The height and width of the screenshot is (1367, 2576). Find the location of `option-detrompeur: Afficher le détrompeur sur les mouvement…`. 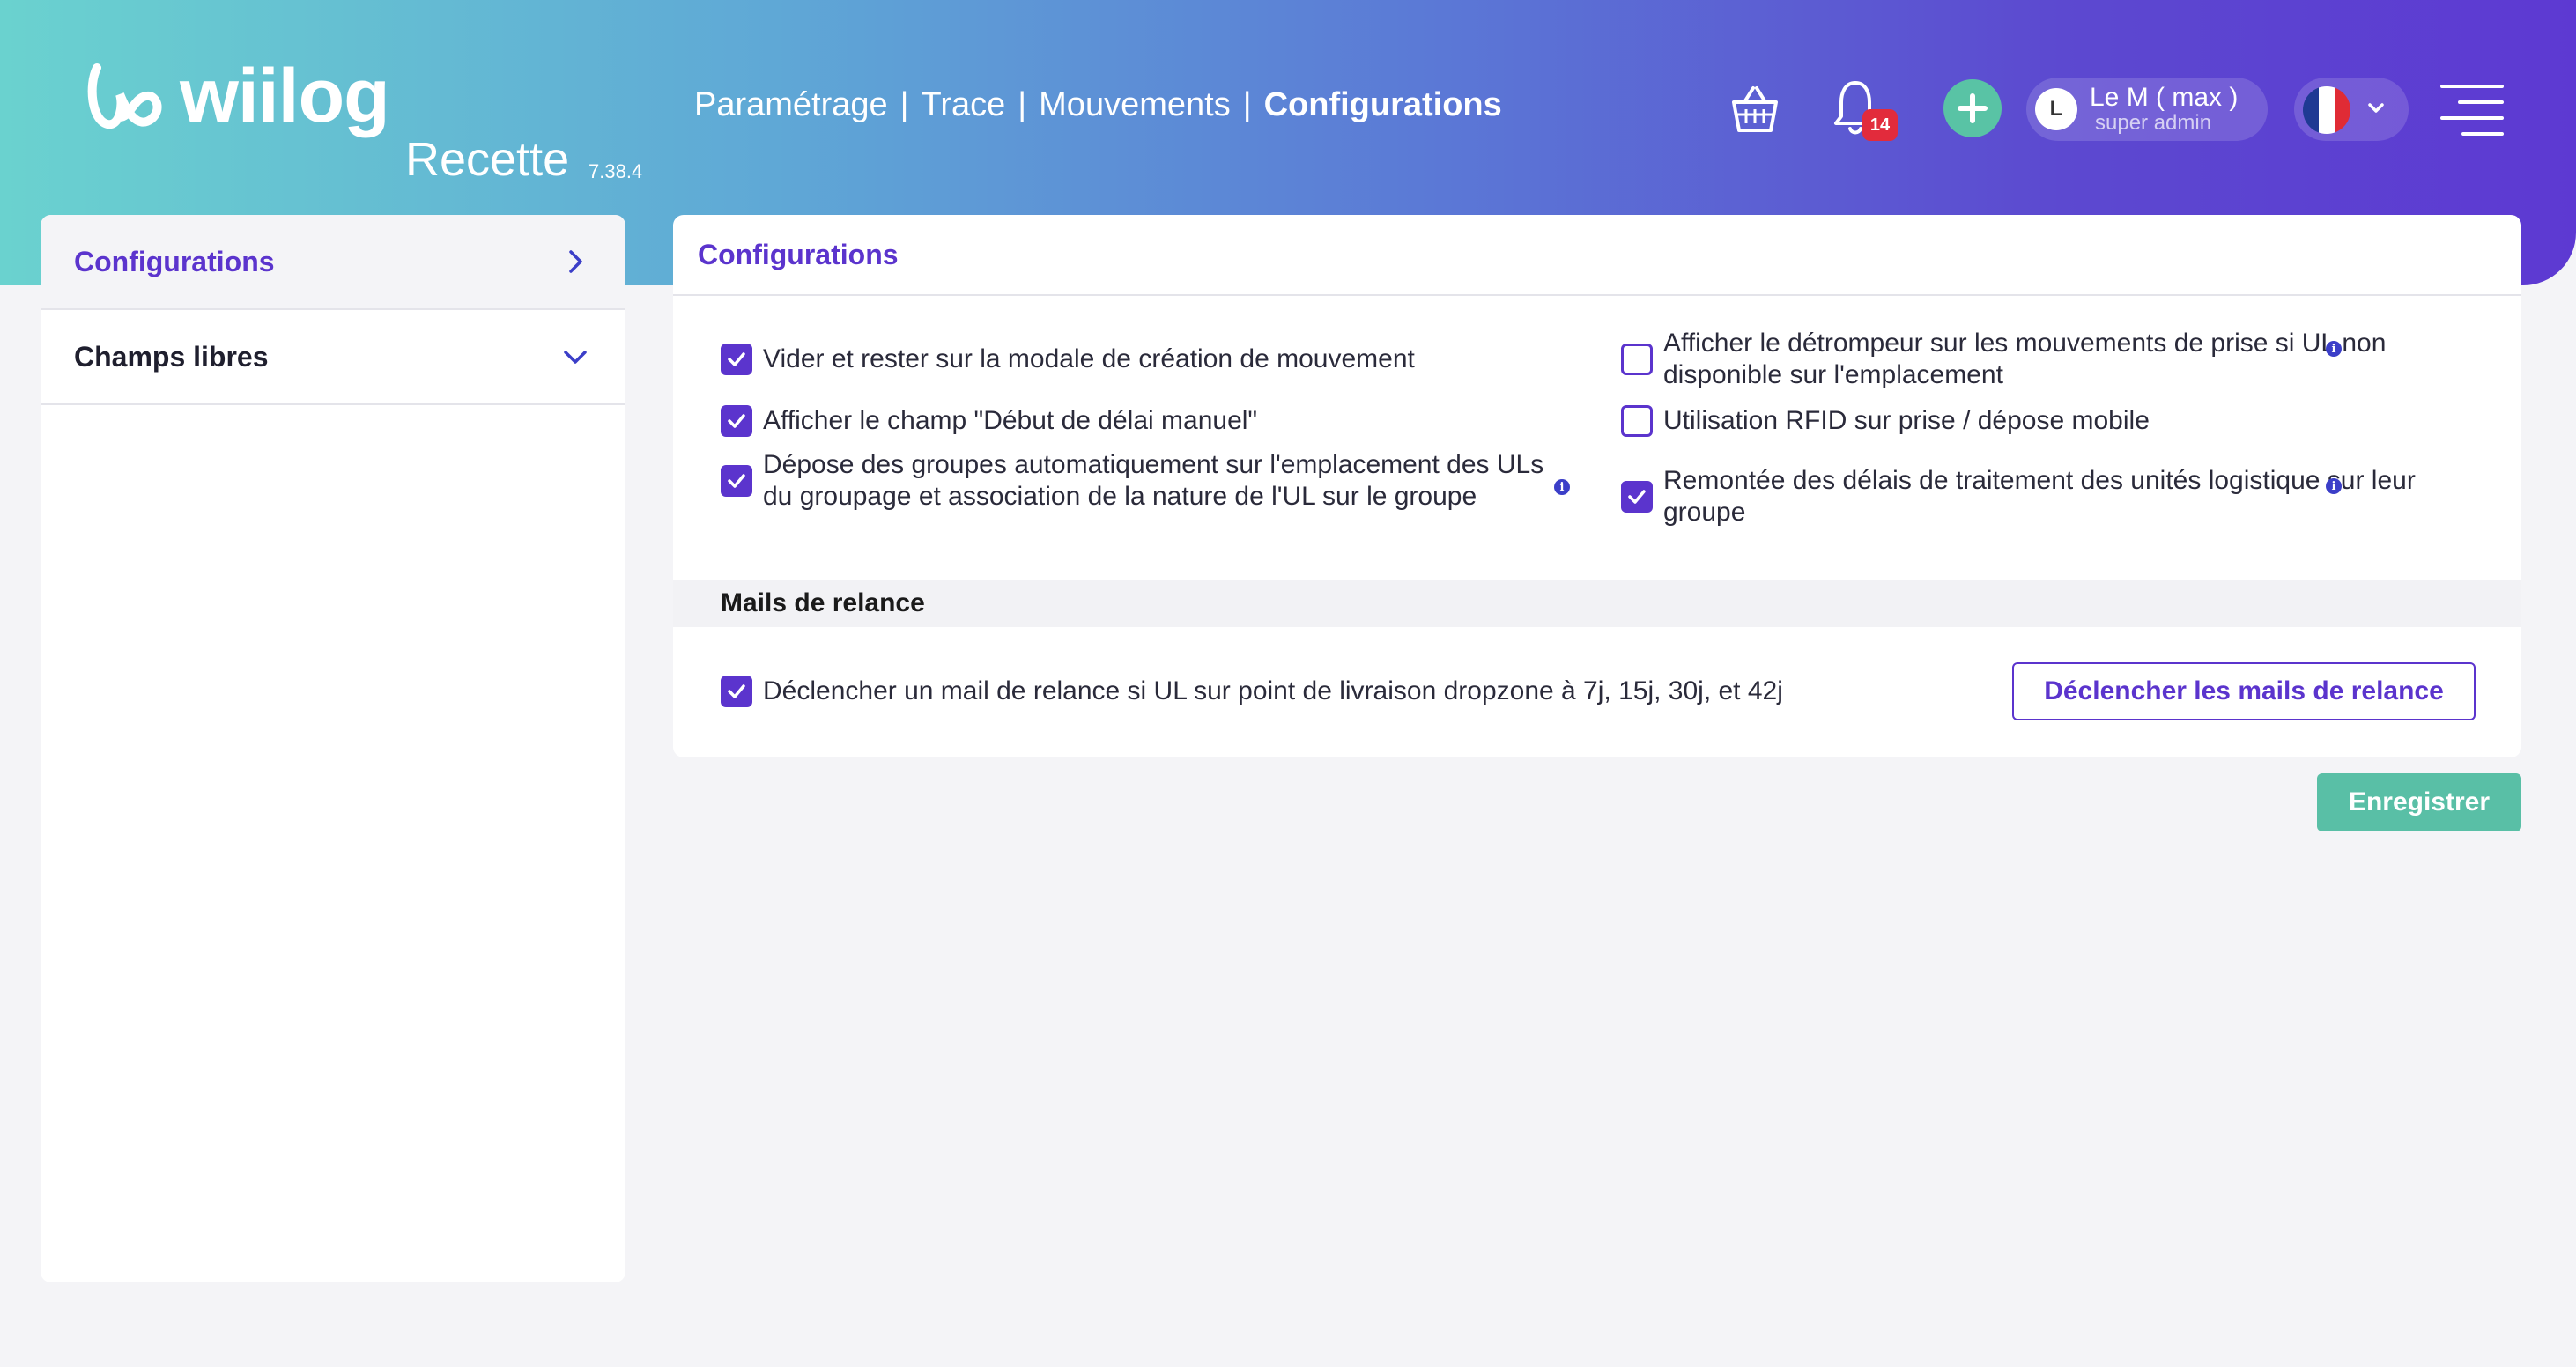

option-detrompeur: Afficher le détrompeur sur les mouvement… is located at coordinates (2062, 359).